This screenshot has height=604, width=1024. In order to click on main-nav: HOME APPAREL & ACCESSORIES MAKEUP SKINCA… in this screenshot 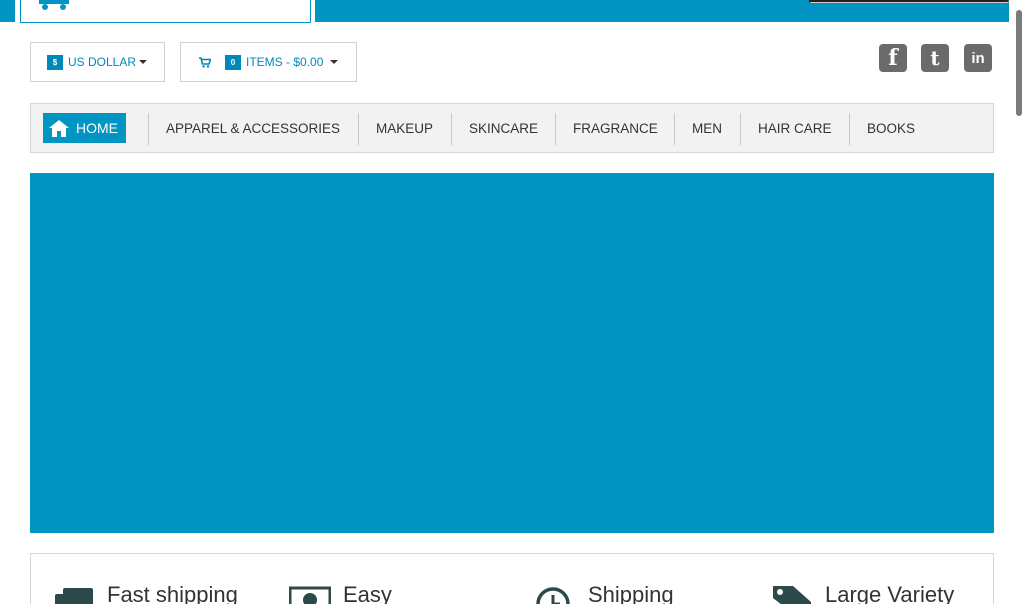, I will do `click(512, 128)`.